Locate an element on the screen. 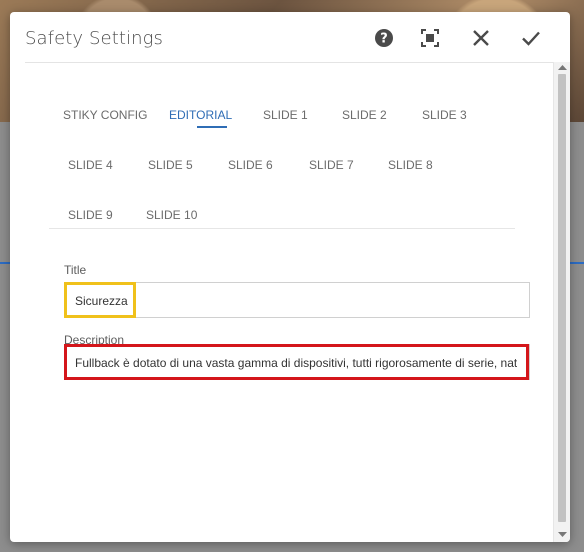 The width and height of the screenshot is (584, 552). help-button: ? is located at coordinates (384, 38).